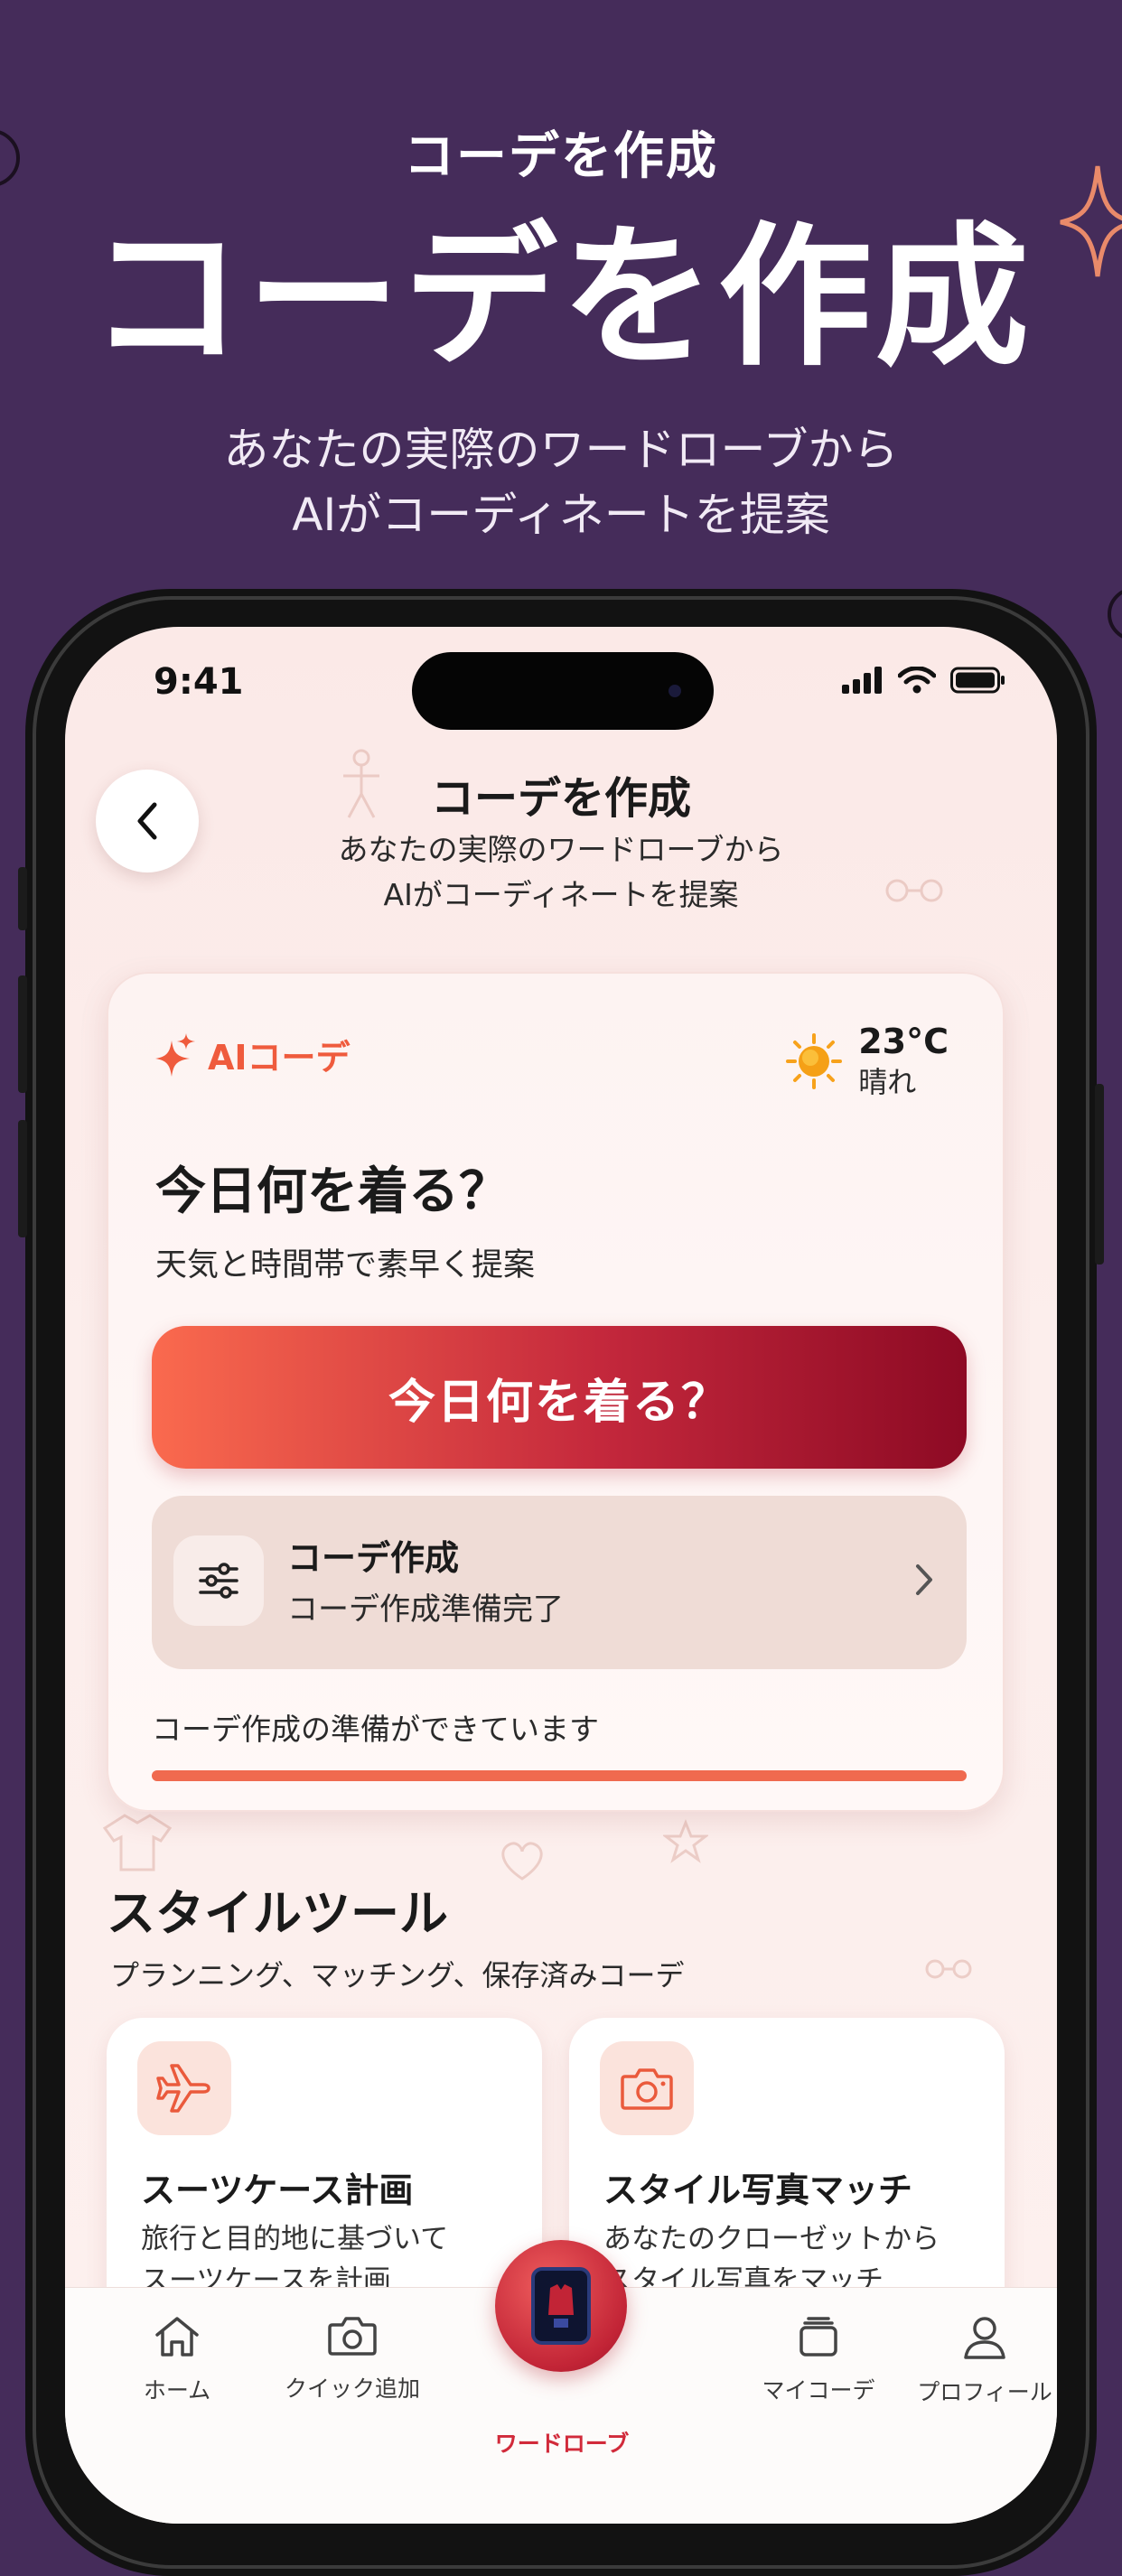 The image size is (1122, 2576). Describe the element at coordinates (561, 515) in the screenshot. I see `promo-subtitle-line2: AIがコーディネートを提案` at that location.